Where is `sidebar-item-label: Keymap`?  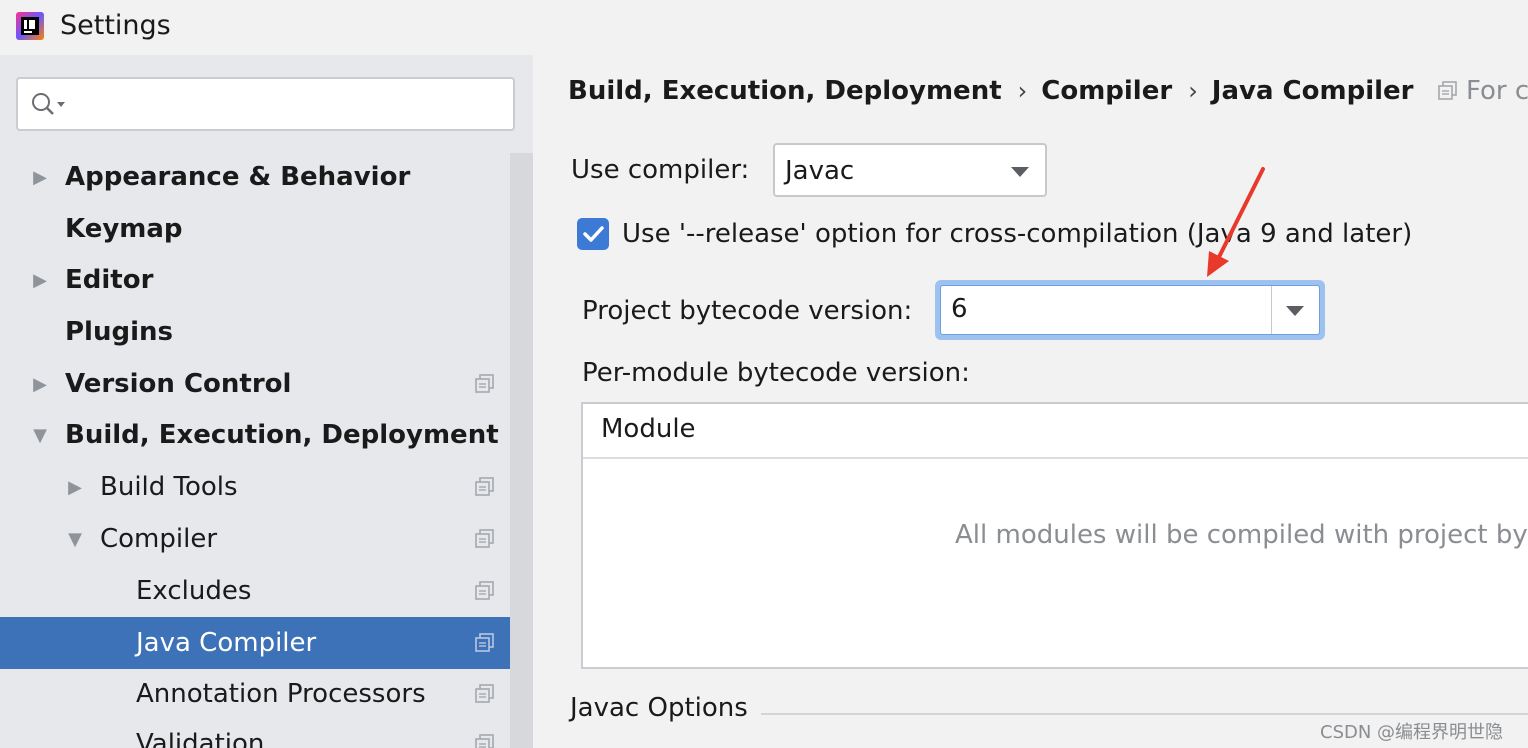
sidebar-item-label: Keymap is located at coordinates (124, 229).